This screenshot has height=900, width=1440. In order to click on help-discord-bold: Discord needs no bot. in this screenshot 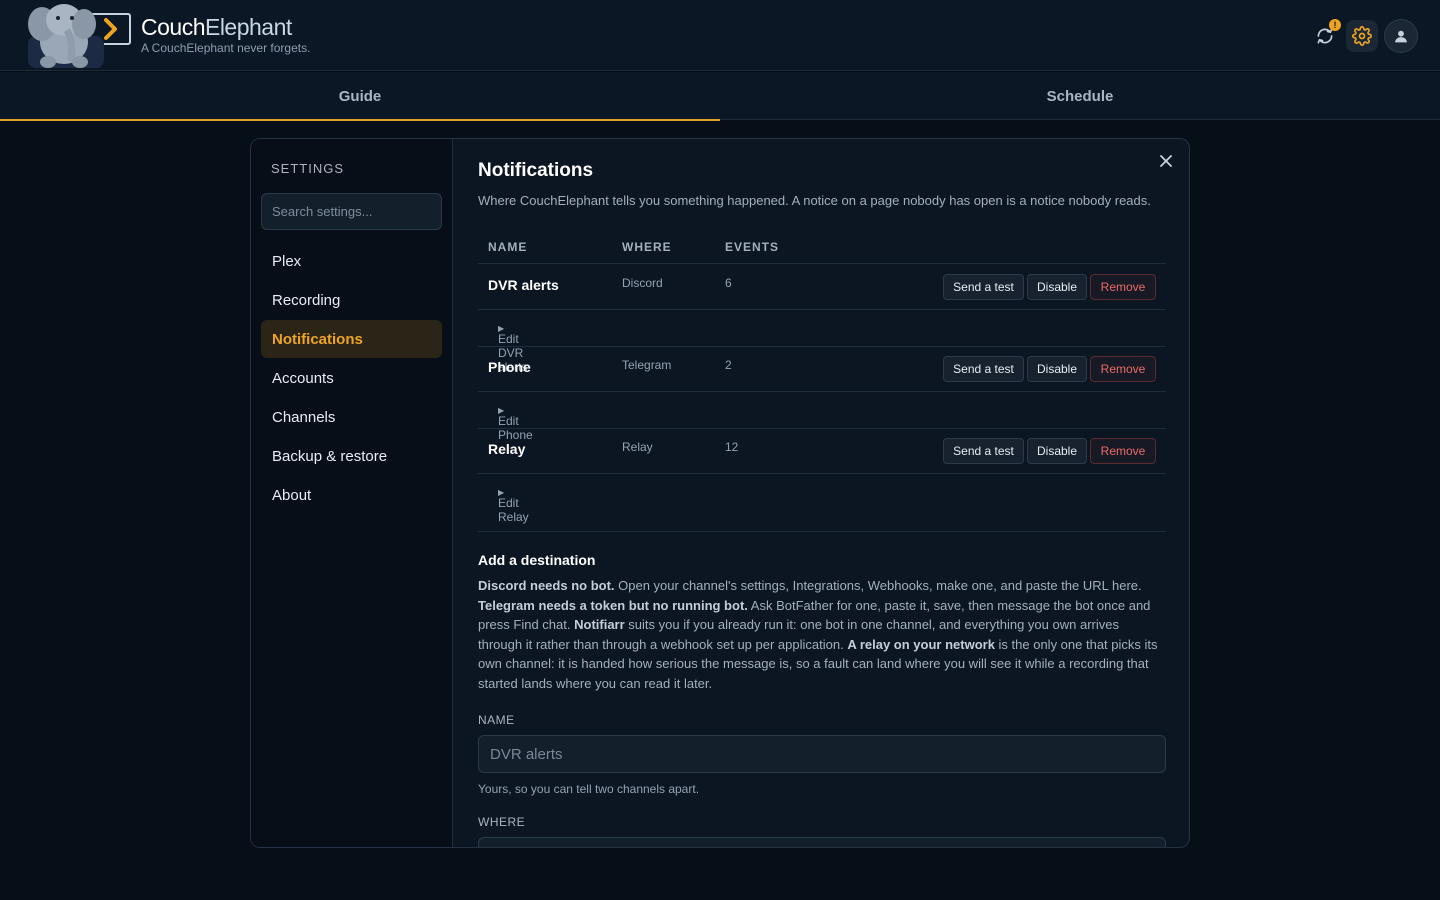, I will do `click(546, 585)`.